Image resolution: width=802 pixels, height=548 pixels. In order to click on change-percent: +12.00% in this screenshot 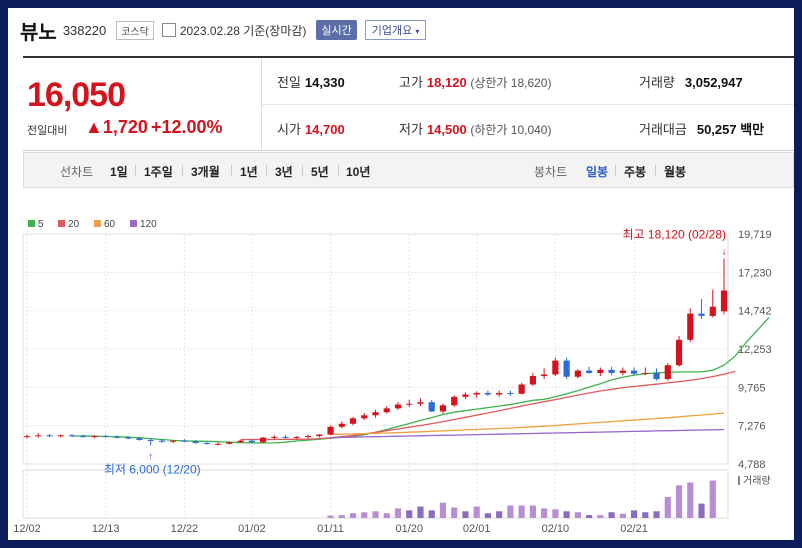, I will do `click(187, 127)`.